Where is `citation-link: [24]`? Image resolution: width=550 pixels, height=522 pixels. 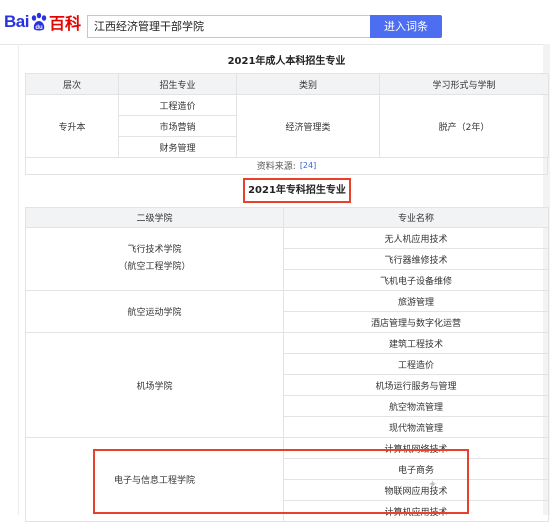
citation-link: [24] is located at coordinates (308, 165).